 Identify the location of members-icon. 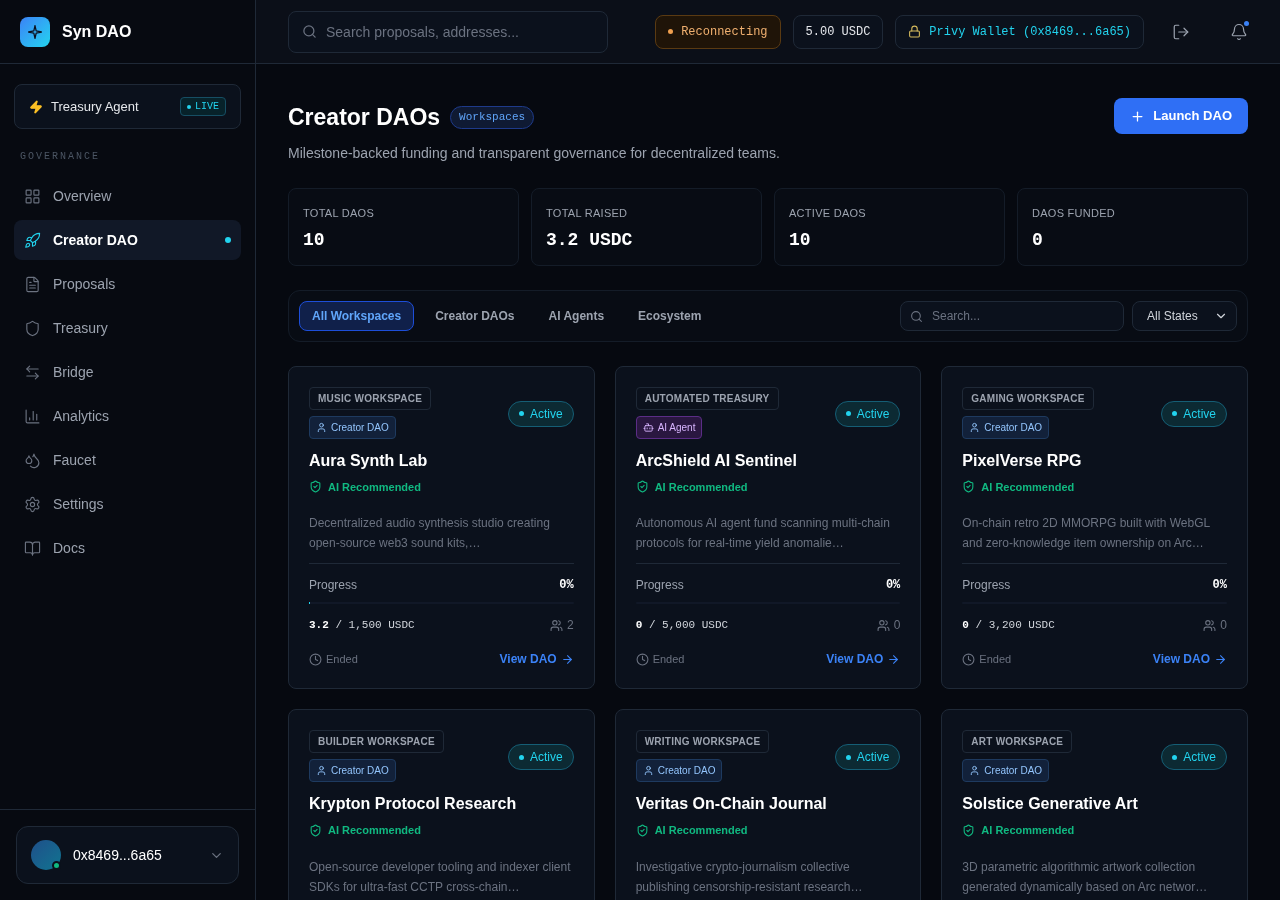
(1210, 625).